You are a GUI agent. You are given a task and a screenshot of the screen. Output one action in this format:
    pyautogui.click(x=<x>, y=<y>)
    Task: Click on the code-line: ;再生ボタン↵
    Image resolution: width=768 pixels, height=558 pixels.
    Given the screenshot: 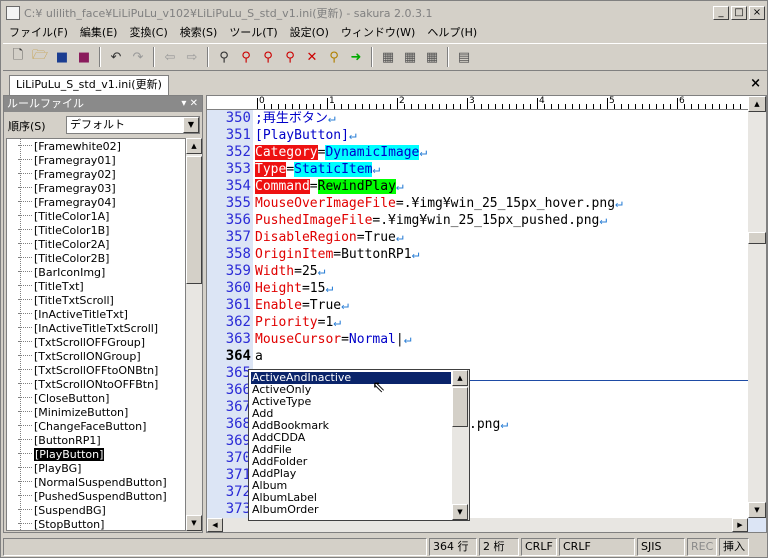 What is the action you would take?
    pyautogui.click(x=295, y=118)
    